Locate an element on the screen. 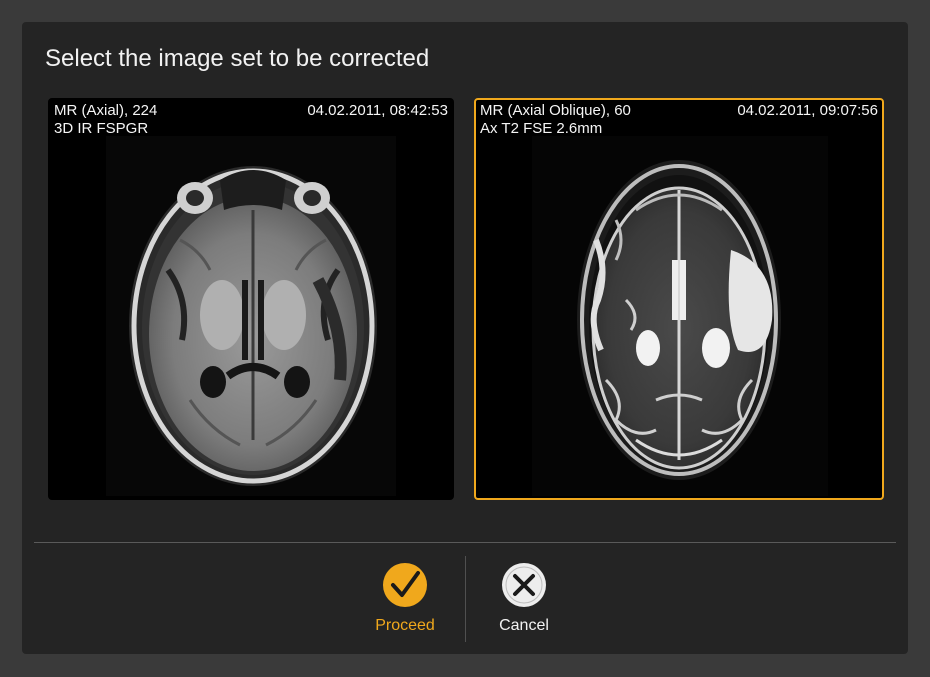 Image resolution: width=930 pixels, height=677 pixels. cancel-button: Cancel is located at coordinates (524, 601).